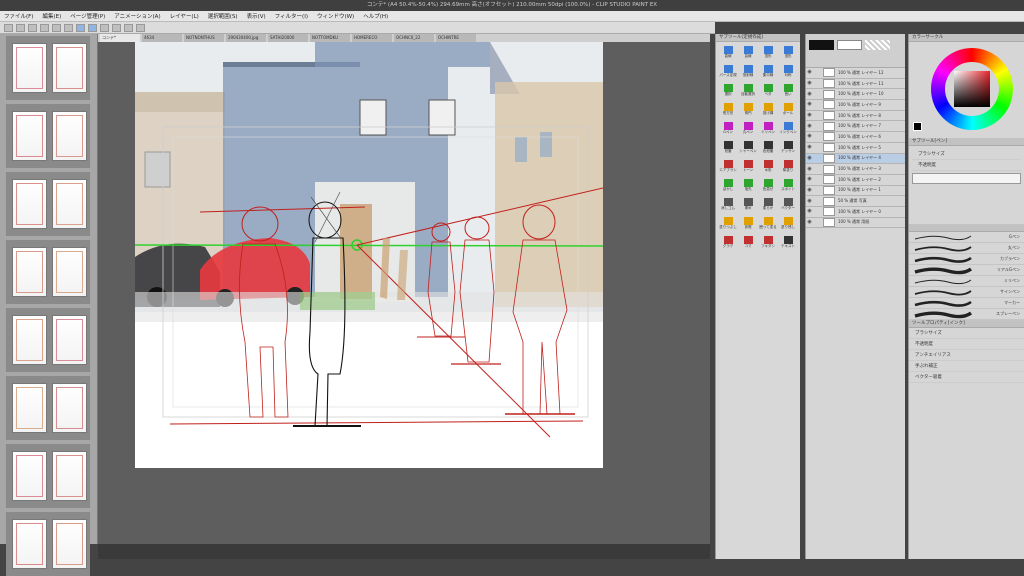 The width and height of the screenshot is (1024, 576). What do you see at coordinates (855, 148) in the screenshot?
I see `layer-row: ◉ 100 % 通常 レイヤー 5` at bounding box center [855, 148].